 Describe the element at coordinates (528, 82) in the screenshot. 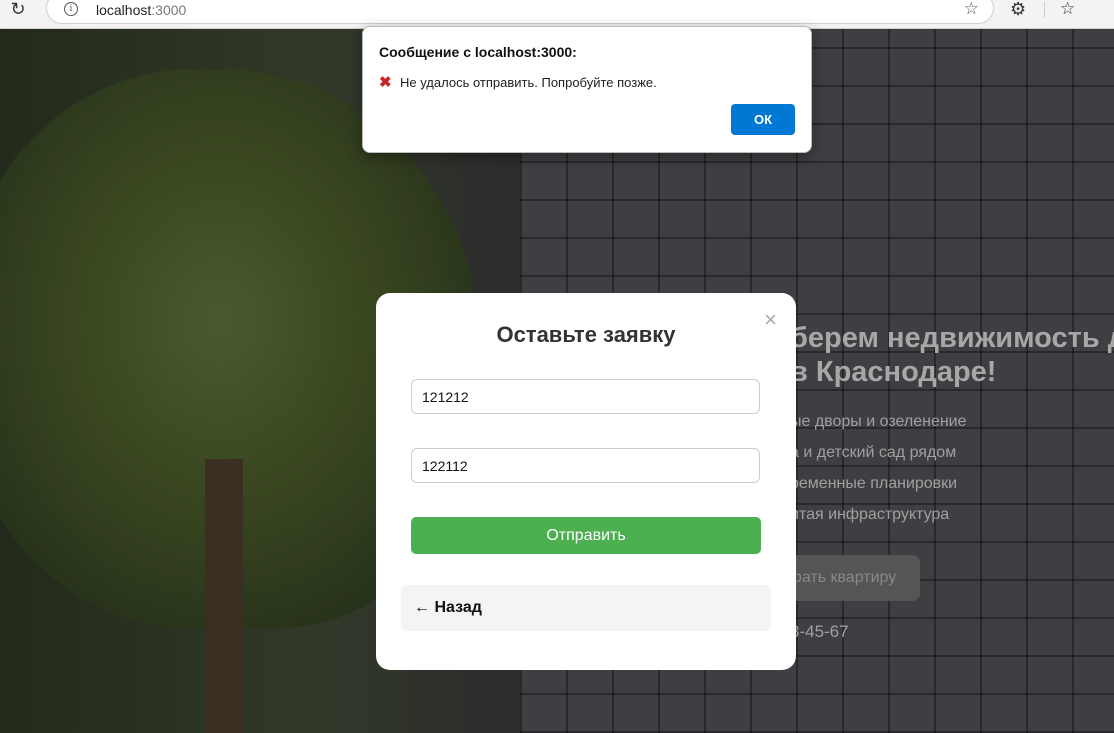

I see `alert-message: Не удалось отправить. Попробуйте позже.` at that location.